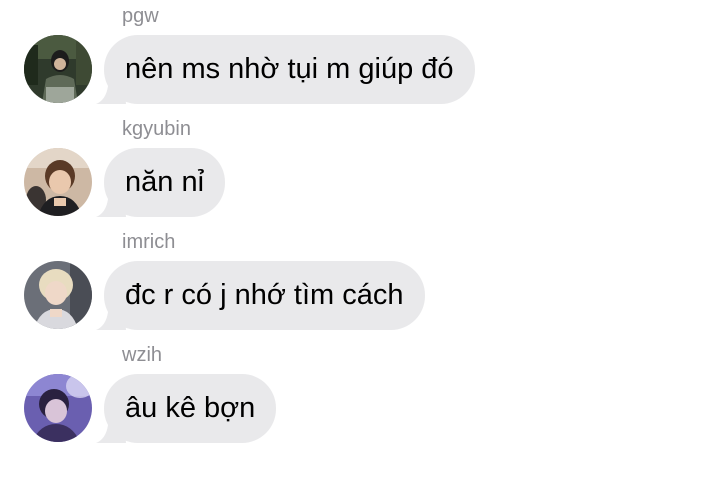  I want to click on message-bubble: âu kê bợn, so click(190, 408).